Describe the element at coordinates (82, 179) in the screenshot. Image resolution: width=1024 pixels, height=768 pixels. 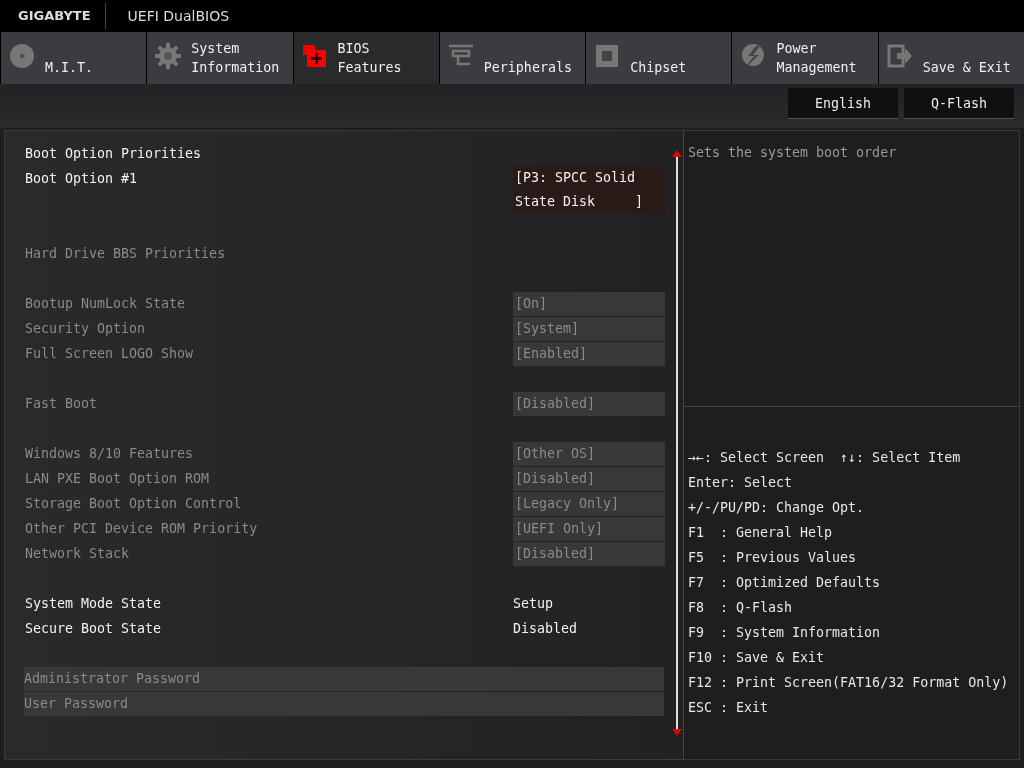
I see `setting-label: Boot Option #1` at that location.